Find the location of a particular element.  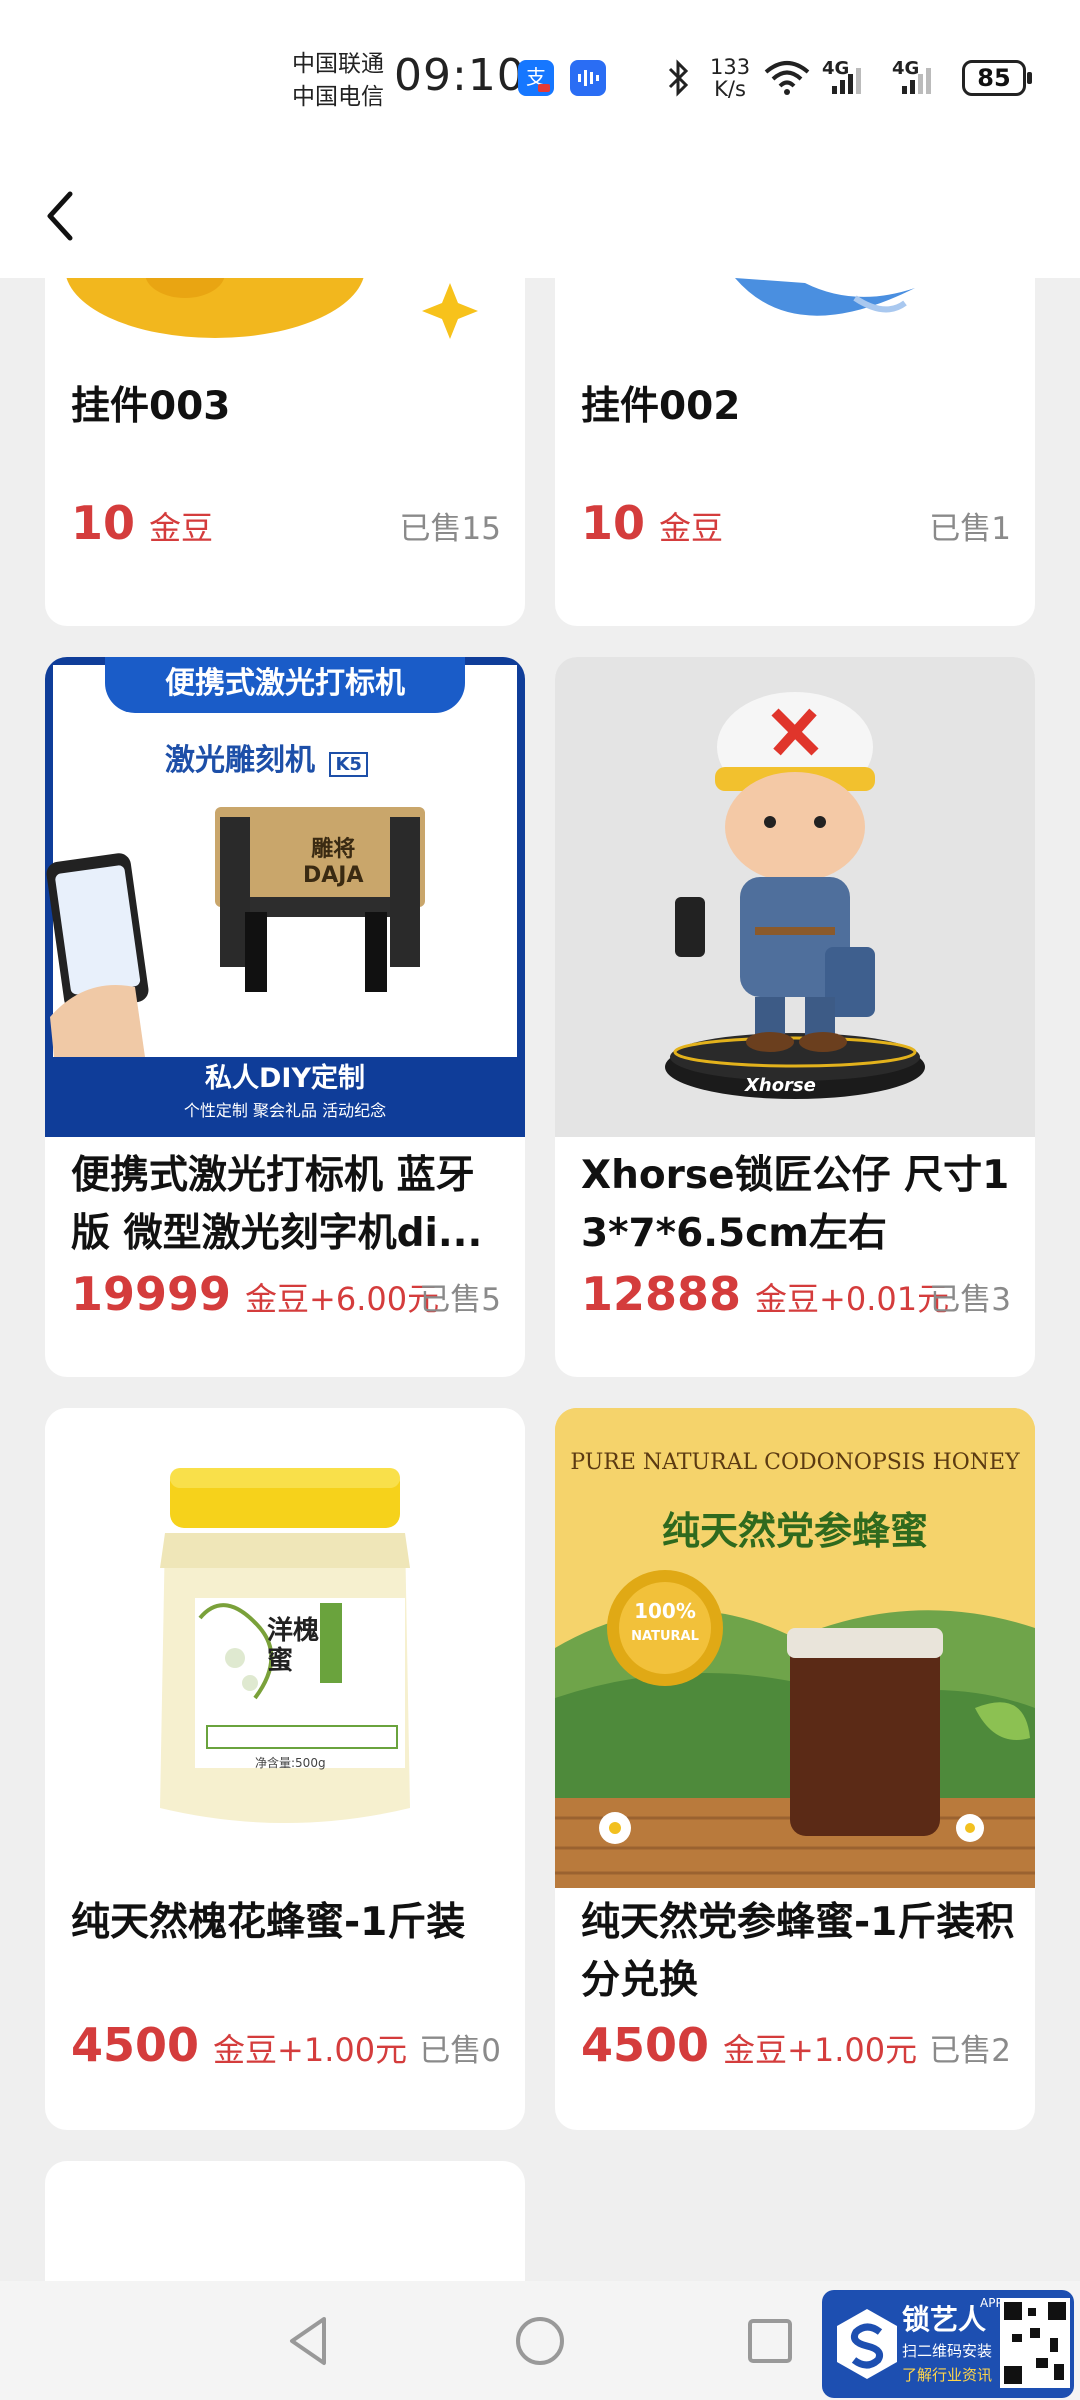

nav-recent-icon is located at coordinates (770, 2341).